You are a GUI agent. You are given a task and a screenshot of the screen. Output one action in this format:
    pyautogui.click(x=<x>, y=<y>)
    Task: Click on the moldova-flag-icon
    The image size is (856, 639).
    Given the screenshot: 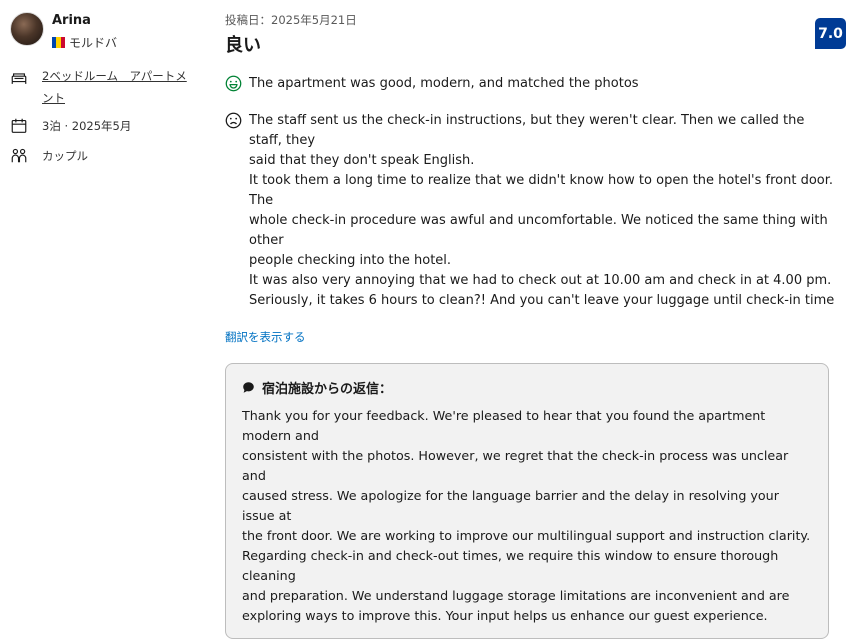 What is the action you would take?
    pyautogui.click(x=58, y=42)
    